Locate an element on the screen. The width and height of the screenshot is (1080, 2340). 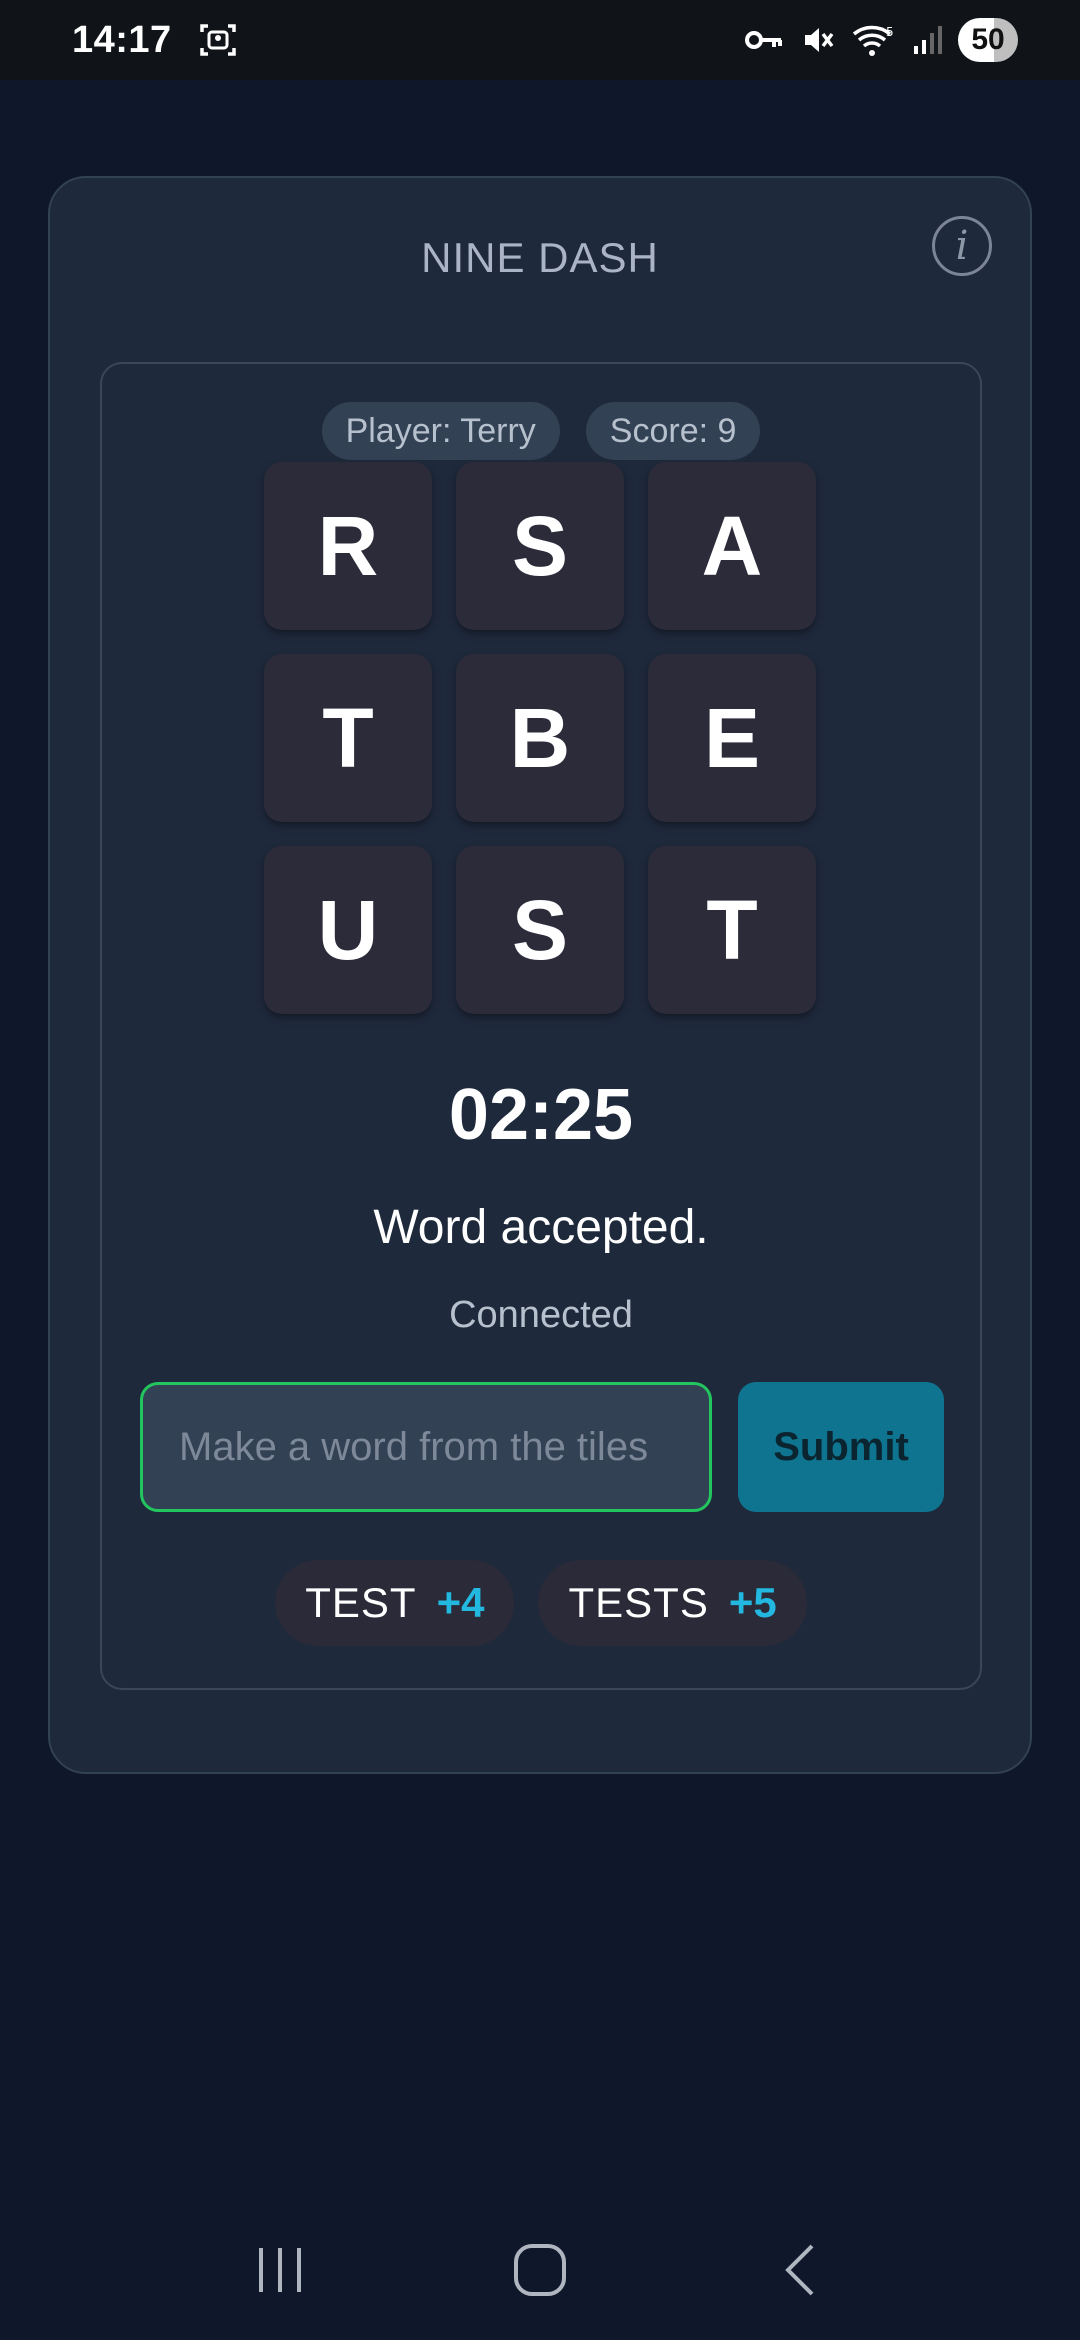
found-words-list: TEST +4 TESTS +5 is located at coordinates (541, 1603).